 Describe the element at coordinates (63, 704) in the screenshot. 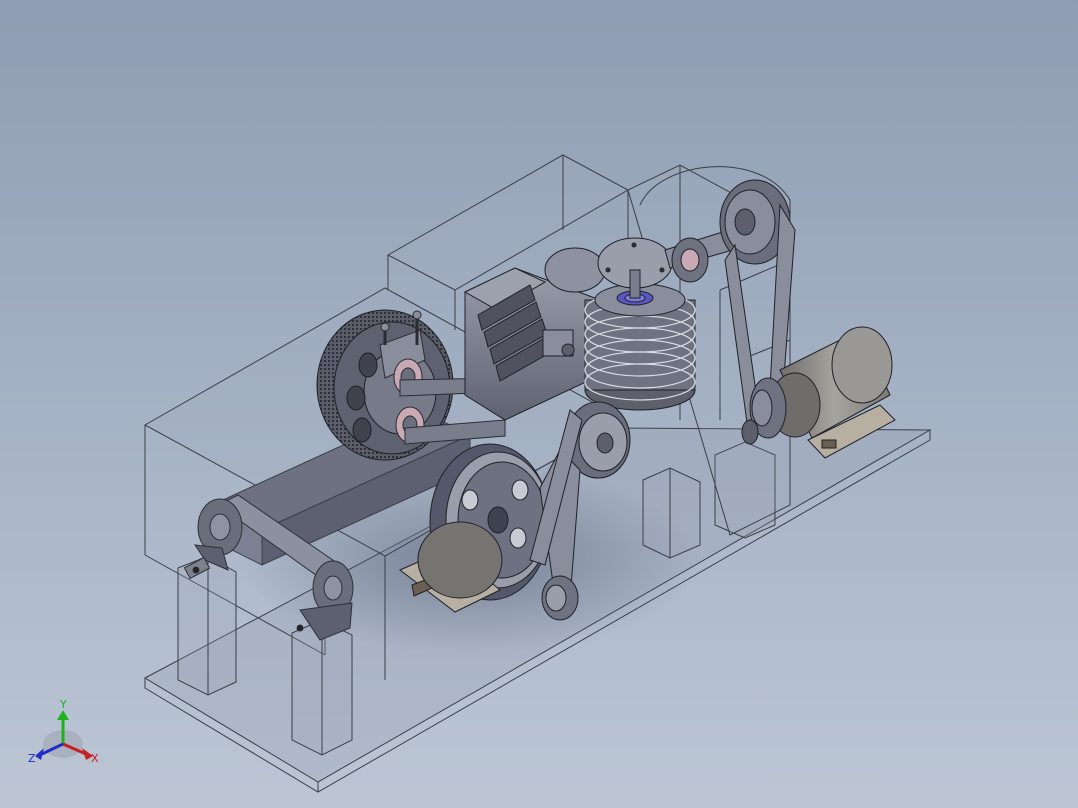

I see `y-axis-label: Y` at that location.